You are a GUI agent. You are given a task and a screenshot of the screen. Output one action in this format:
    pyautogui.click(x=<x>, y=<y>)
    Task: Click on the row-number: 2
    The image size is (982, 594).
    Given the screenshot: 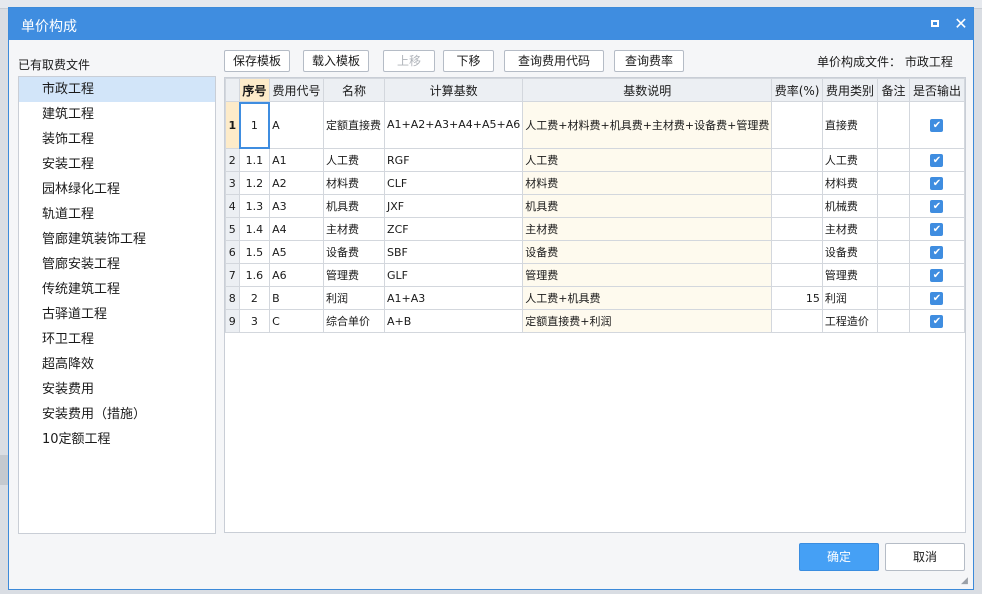 What is the action you would take?
    pyautogui.click(x=232, y=160)
    